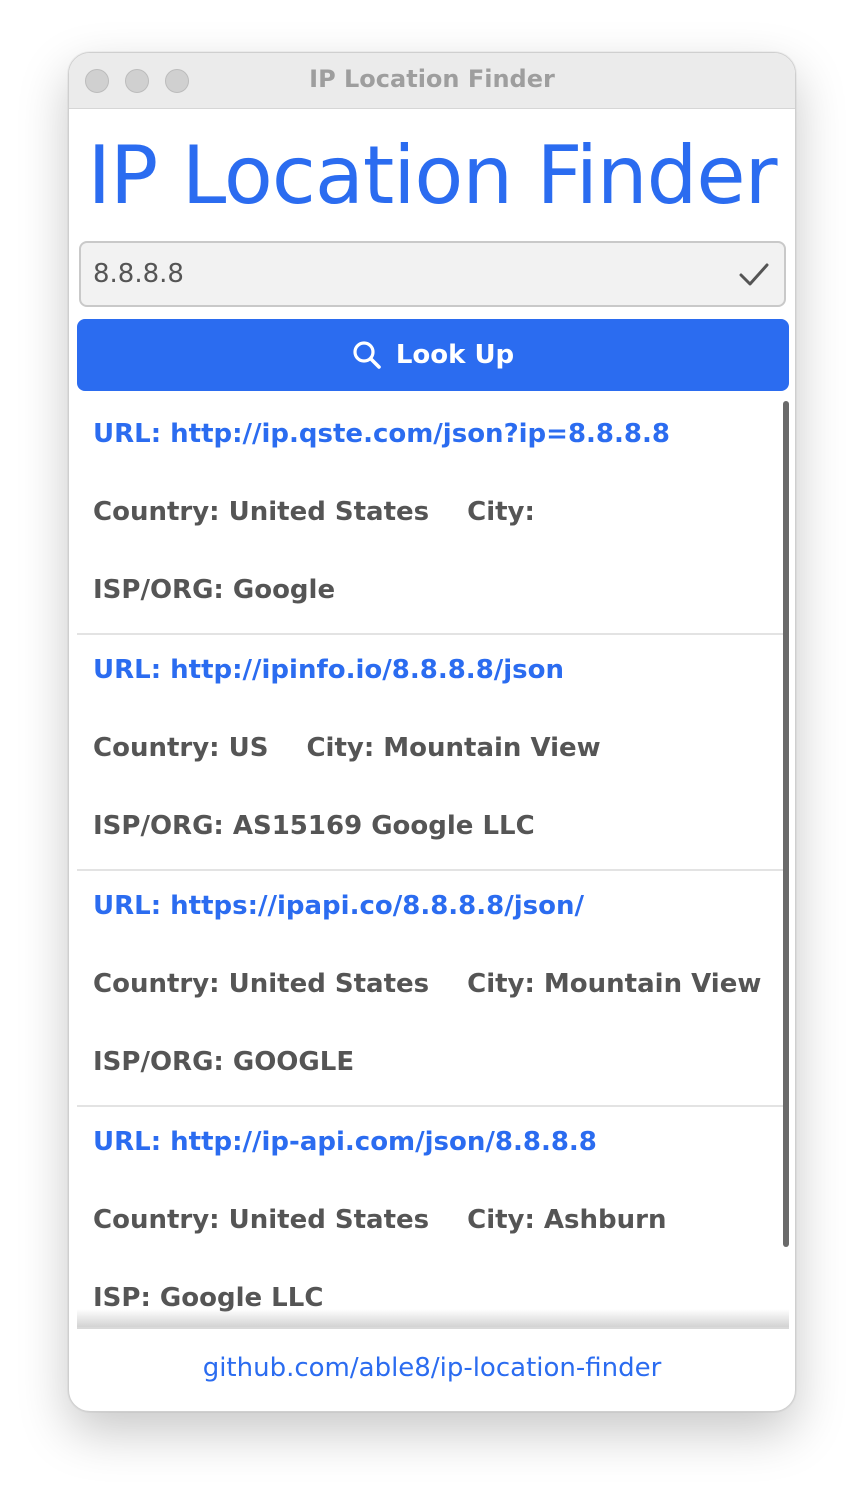 The height and width of the screenshot is (1496, 864). I want to click on page-title: IP Location Finder, so click(432, 175).